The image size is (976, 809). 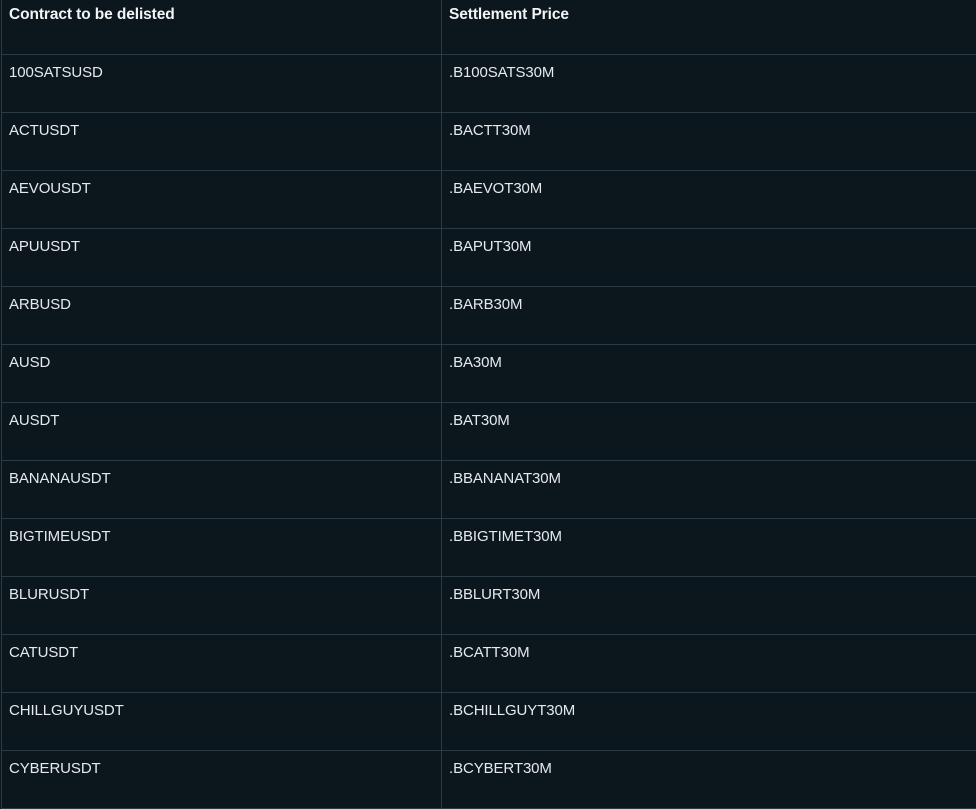 What do you see at coordinates (222, 722) in the screenshot?
I see `contract-cell: CHILLGUYUSDT` at bounding box center [222, 722].